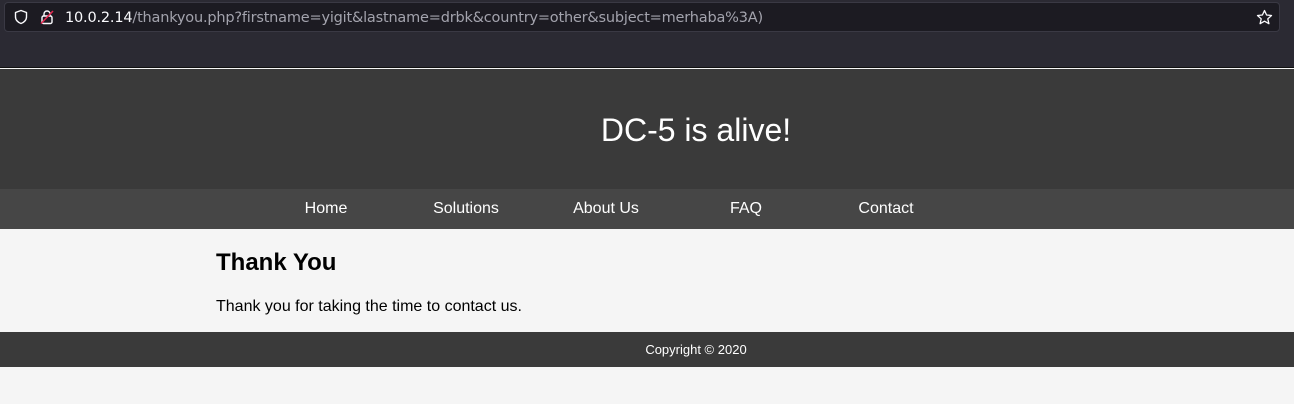  Describe the element at coordinates (606, 209) in the screenshot. I see `nav-item-about-us: About Us` at that location.